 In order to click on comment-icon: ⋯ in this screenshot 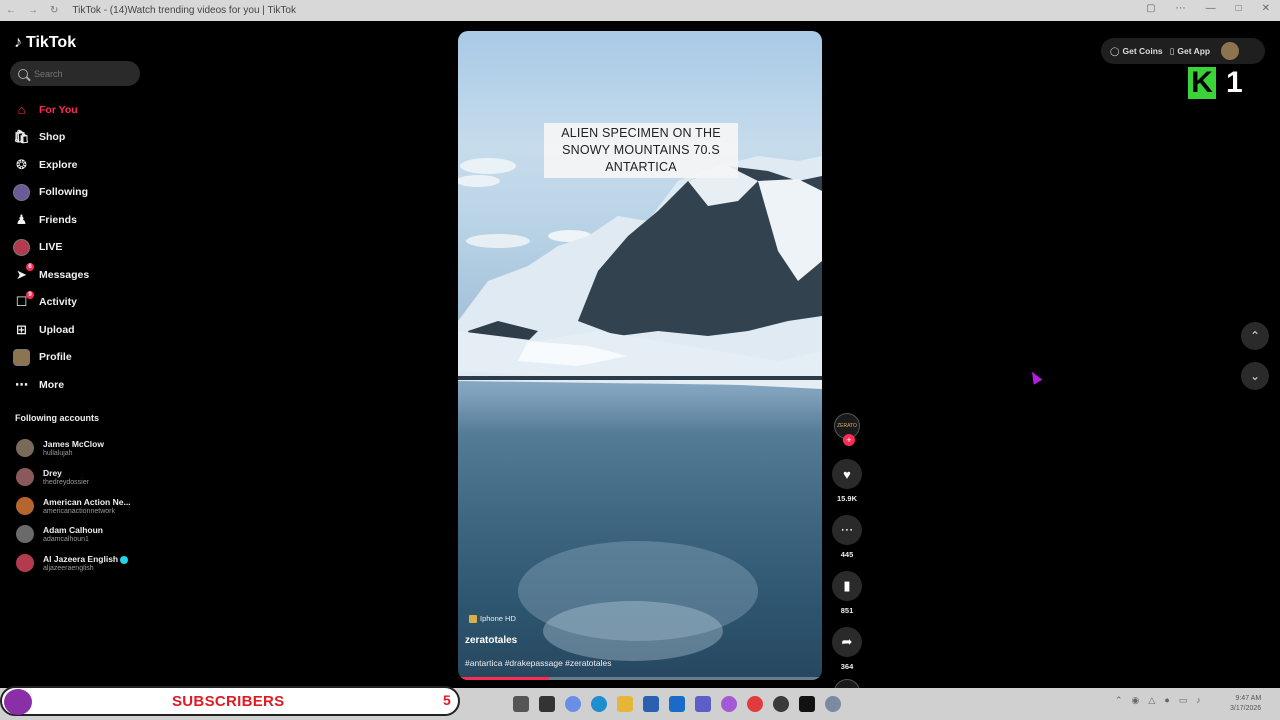, I will do `click(847, 530)`.